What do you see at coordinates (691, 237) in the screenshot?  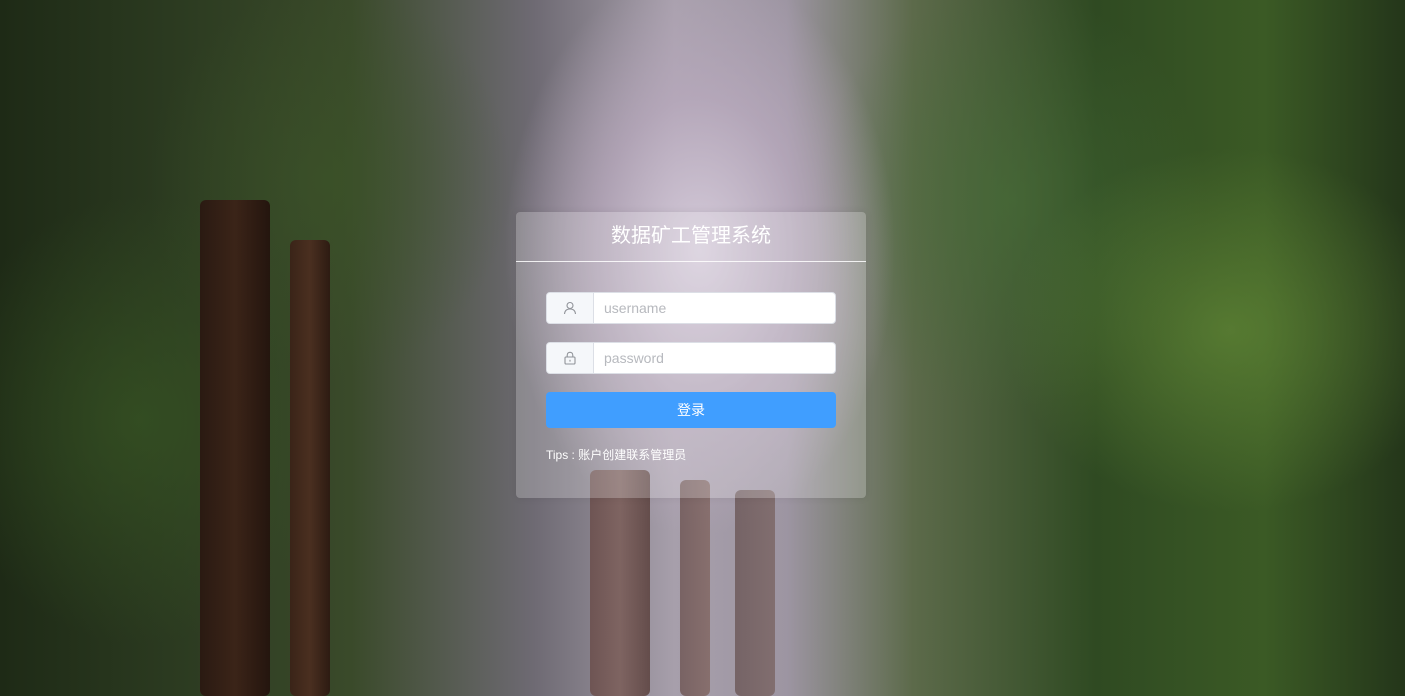 I see `login-title: 数据矿工管理系统` at bounding box center [691, 237].